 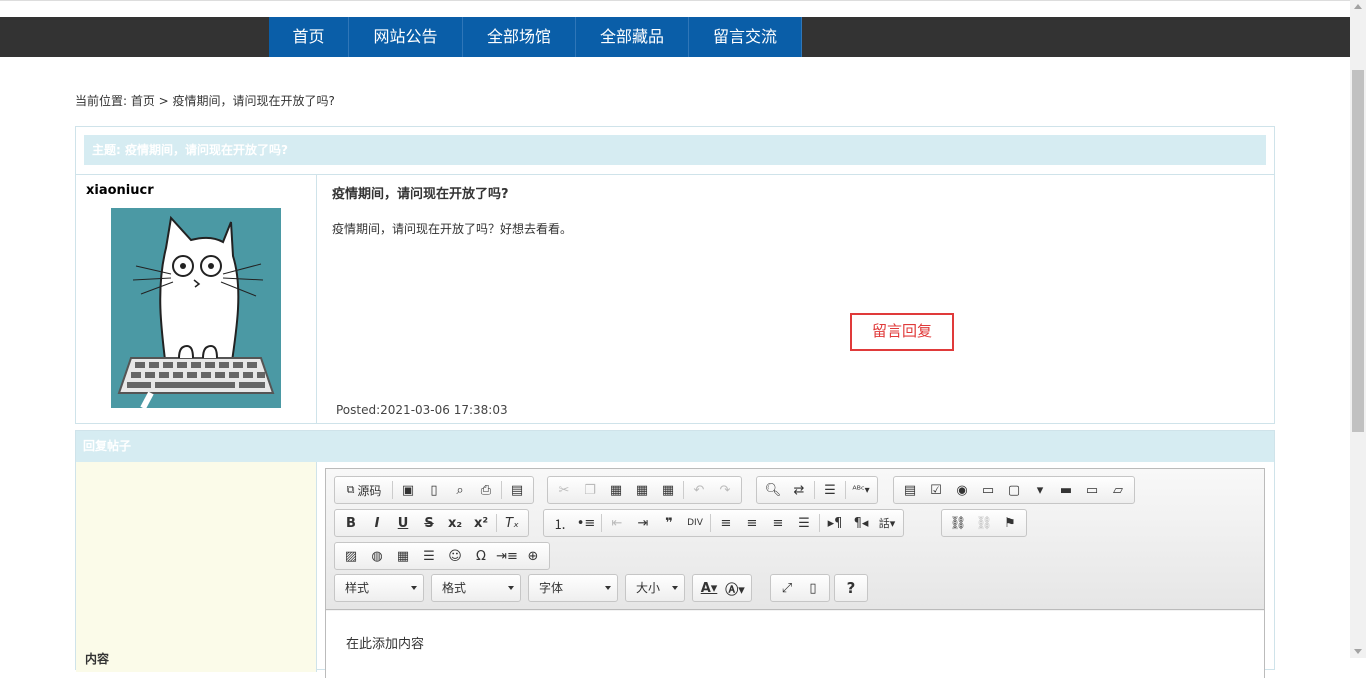 What do you see at coordinates (902, 332) in the screenshot?
I see `reply-message-button: 留言回复` at bounding box center [902, 332].